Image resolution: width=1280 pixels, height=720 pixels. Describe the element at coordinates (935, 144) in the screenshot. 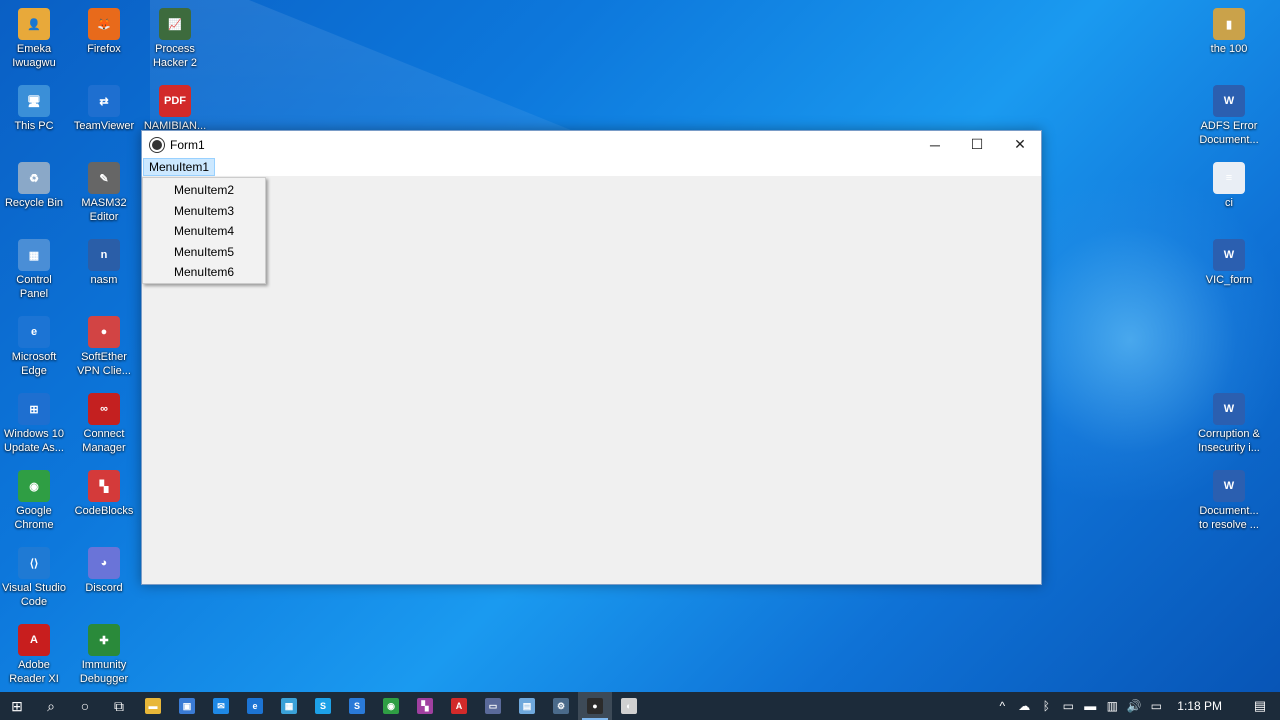

I see `minimize-button: ─` at that location.